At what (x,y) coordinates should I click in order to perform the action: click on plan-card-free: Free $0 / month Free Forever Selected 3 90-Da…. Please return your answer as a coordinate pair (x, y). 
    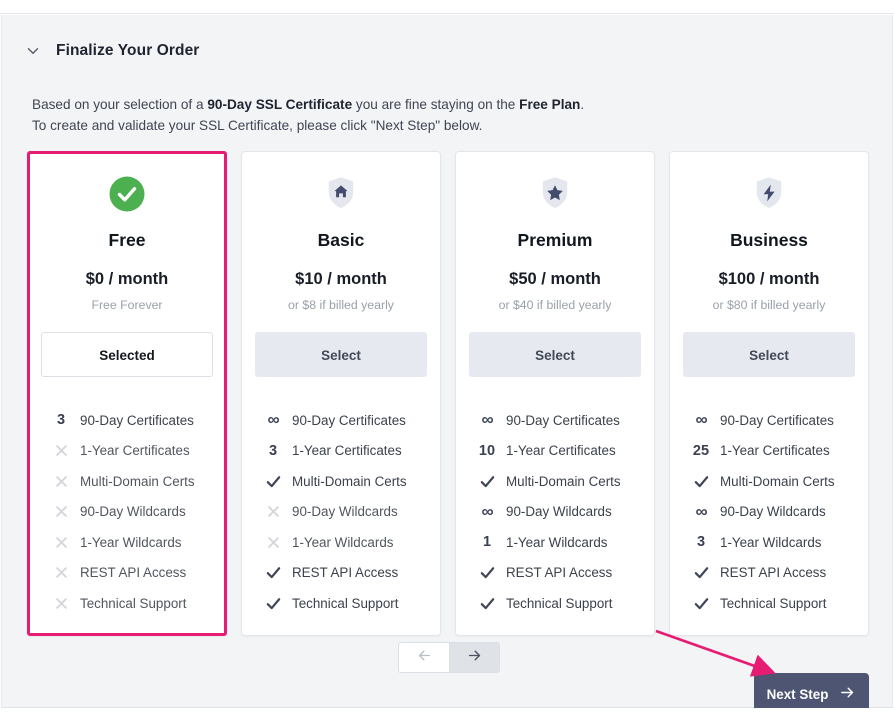
    Looking at the image, I should click on (127, 393).